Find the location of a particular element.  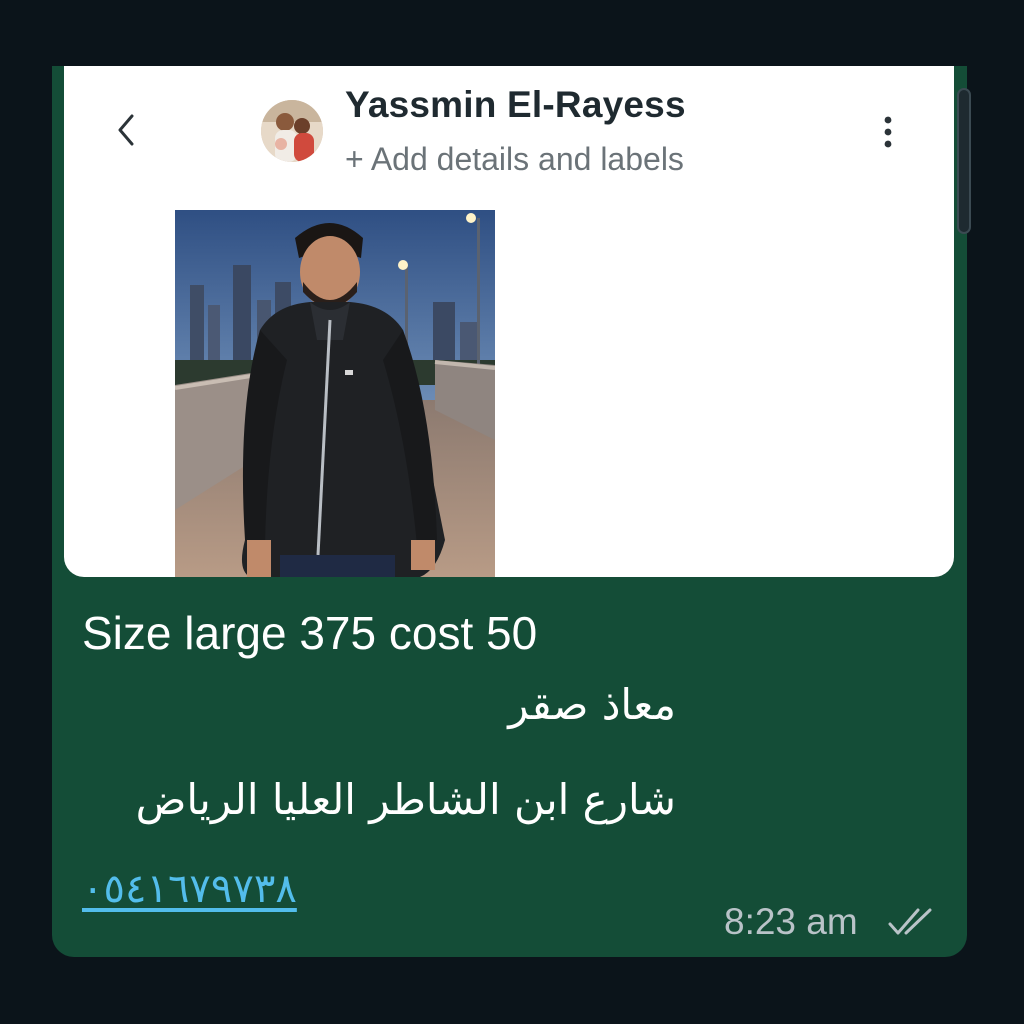

chevron-left-icon is located at coordinates (126, 130).